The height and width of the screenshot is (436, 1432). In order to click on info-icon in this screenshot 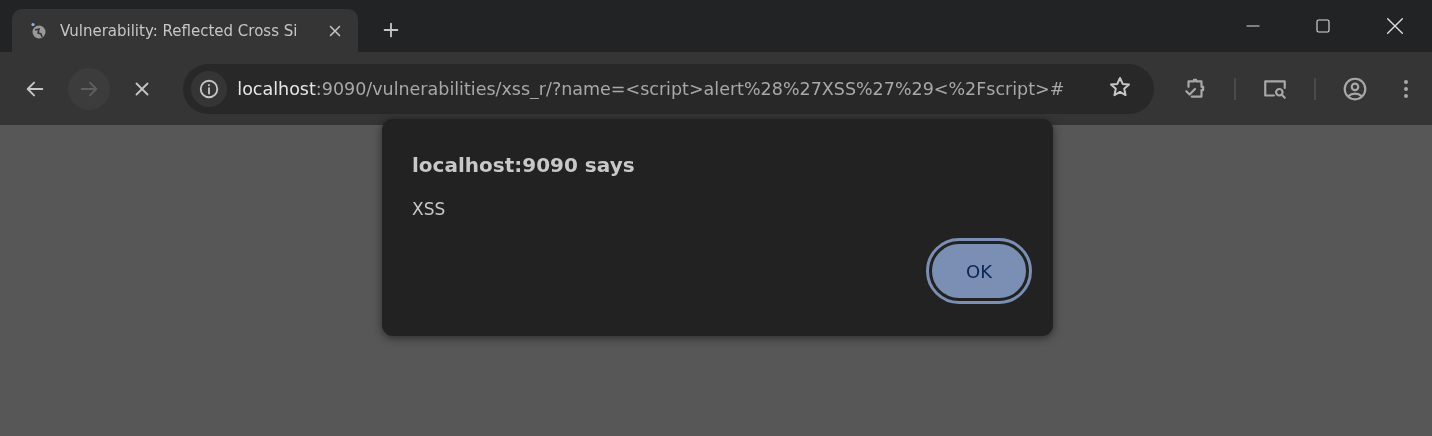, I will do `click(209, 88)`.